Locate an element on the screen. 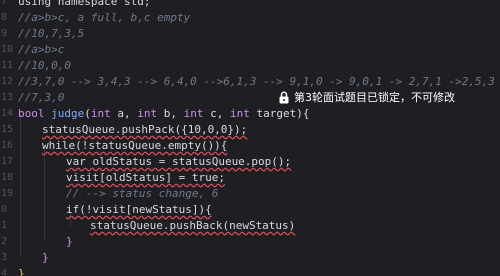  code-line-comment: //7,3,0 is located at coordinates (41, 97).